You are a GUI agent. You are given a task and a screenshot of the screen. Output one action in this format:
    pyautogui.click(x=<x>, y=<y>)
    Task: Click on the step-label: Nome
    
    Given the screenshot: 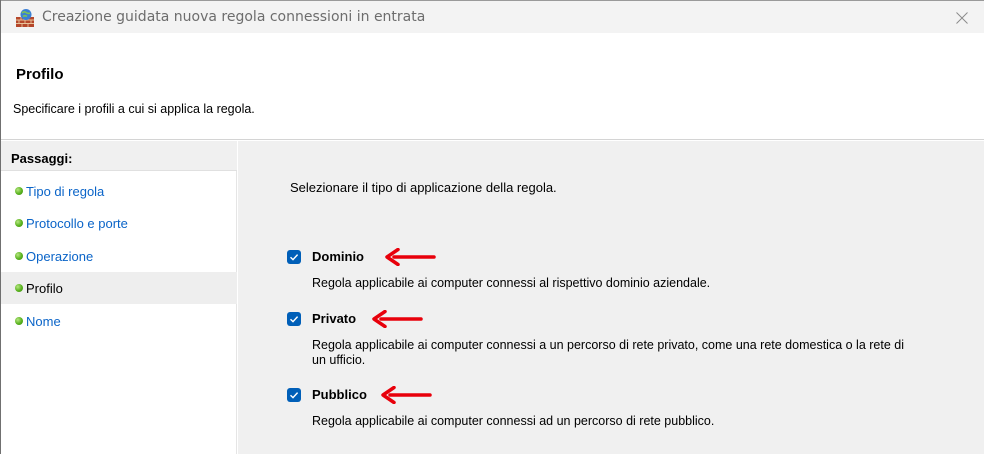 What is the action you would take?
    pyautogui.click(x=43, y=321)
    